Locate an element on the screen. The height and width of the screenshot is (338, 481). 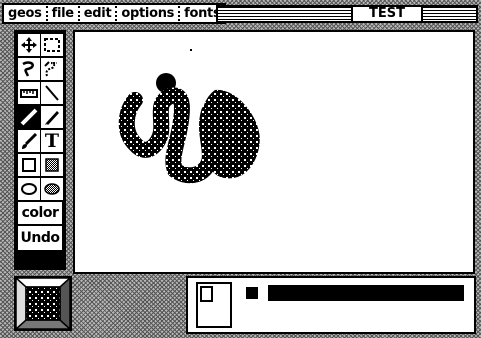
filled-ellipse-icon is located at coordinates (52, 189).